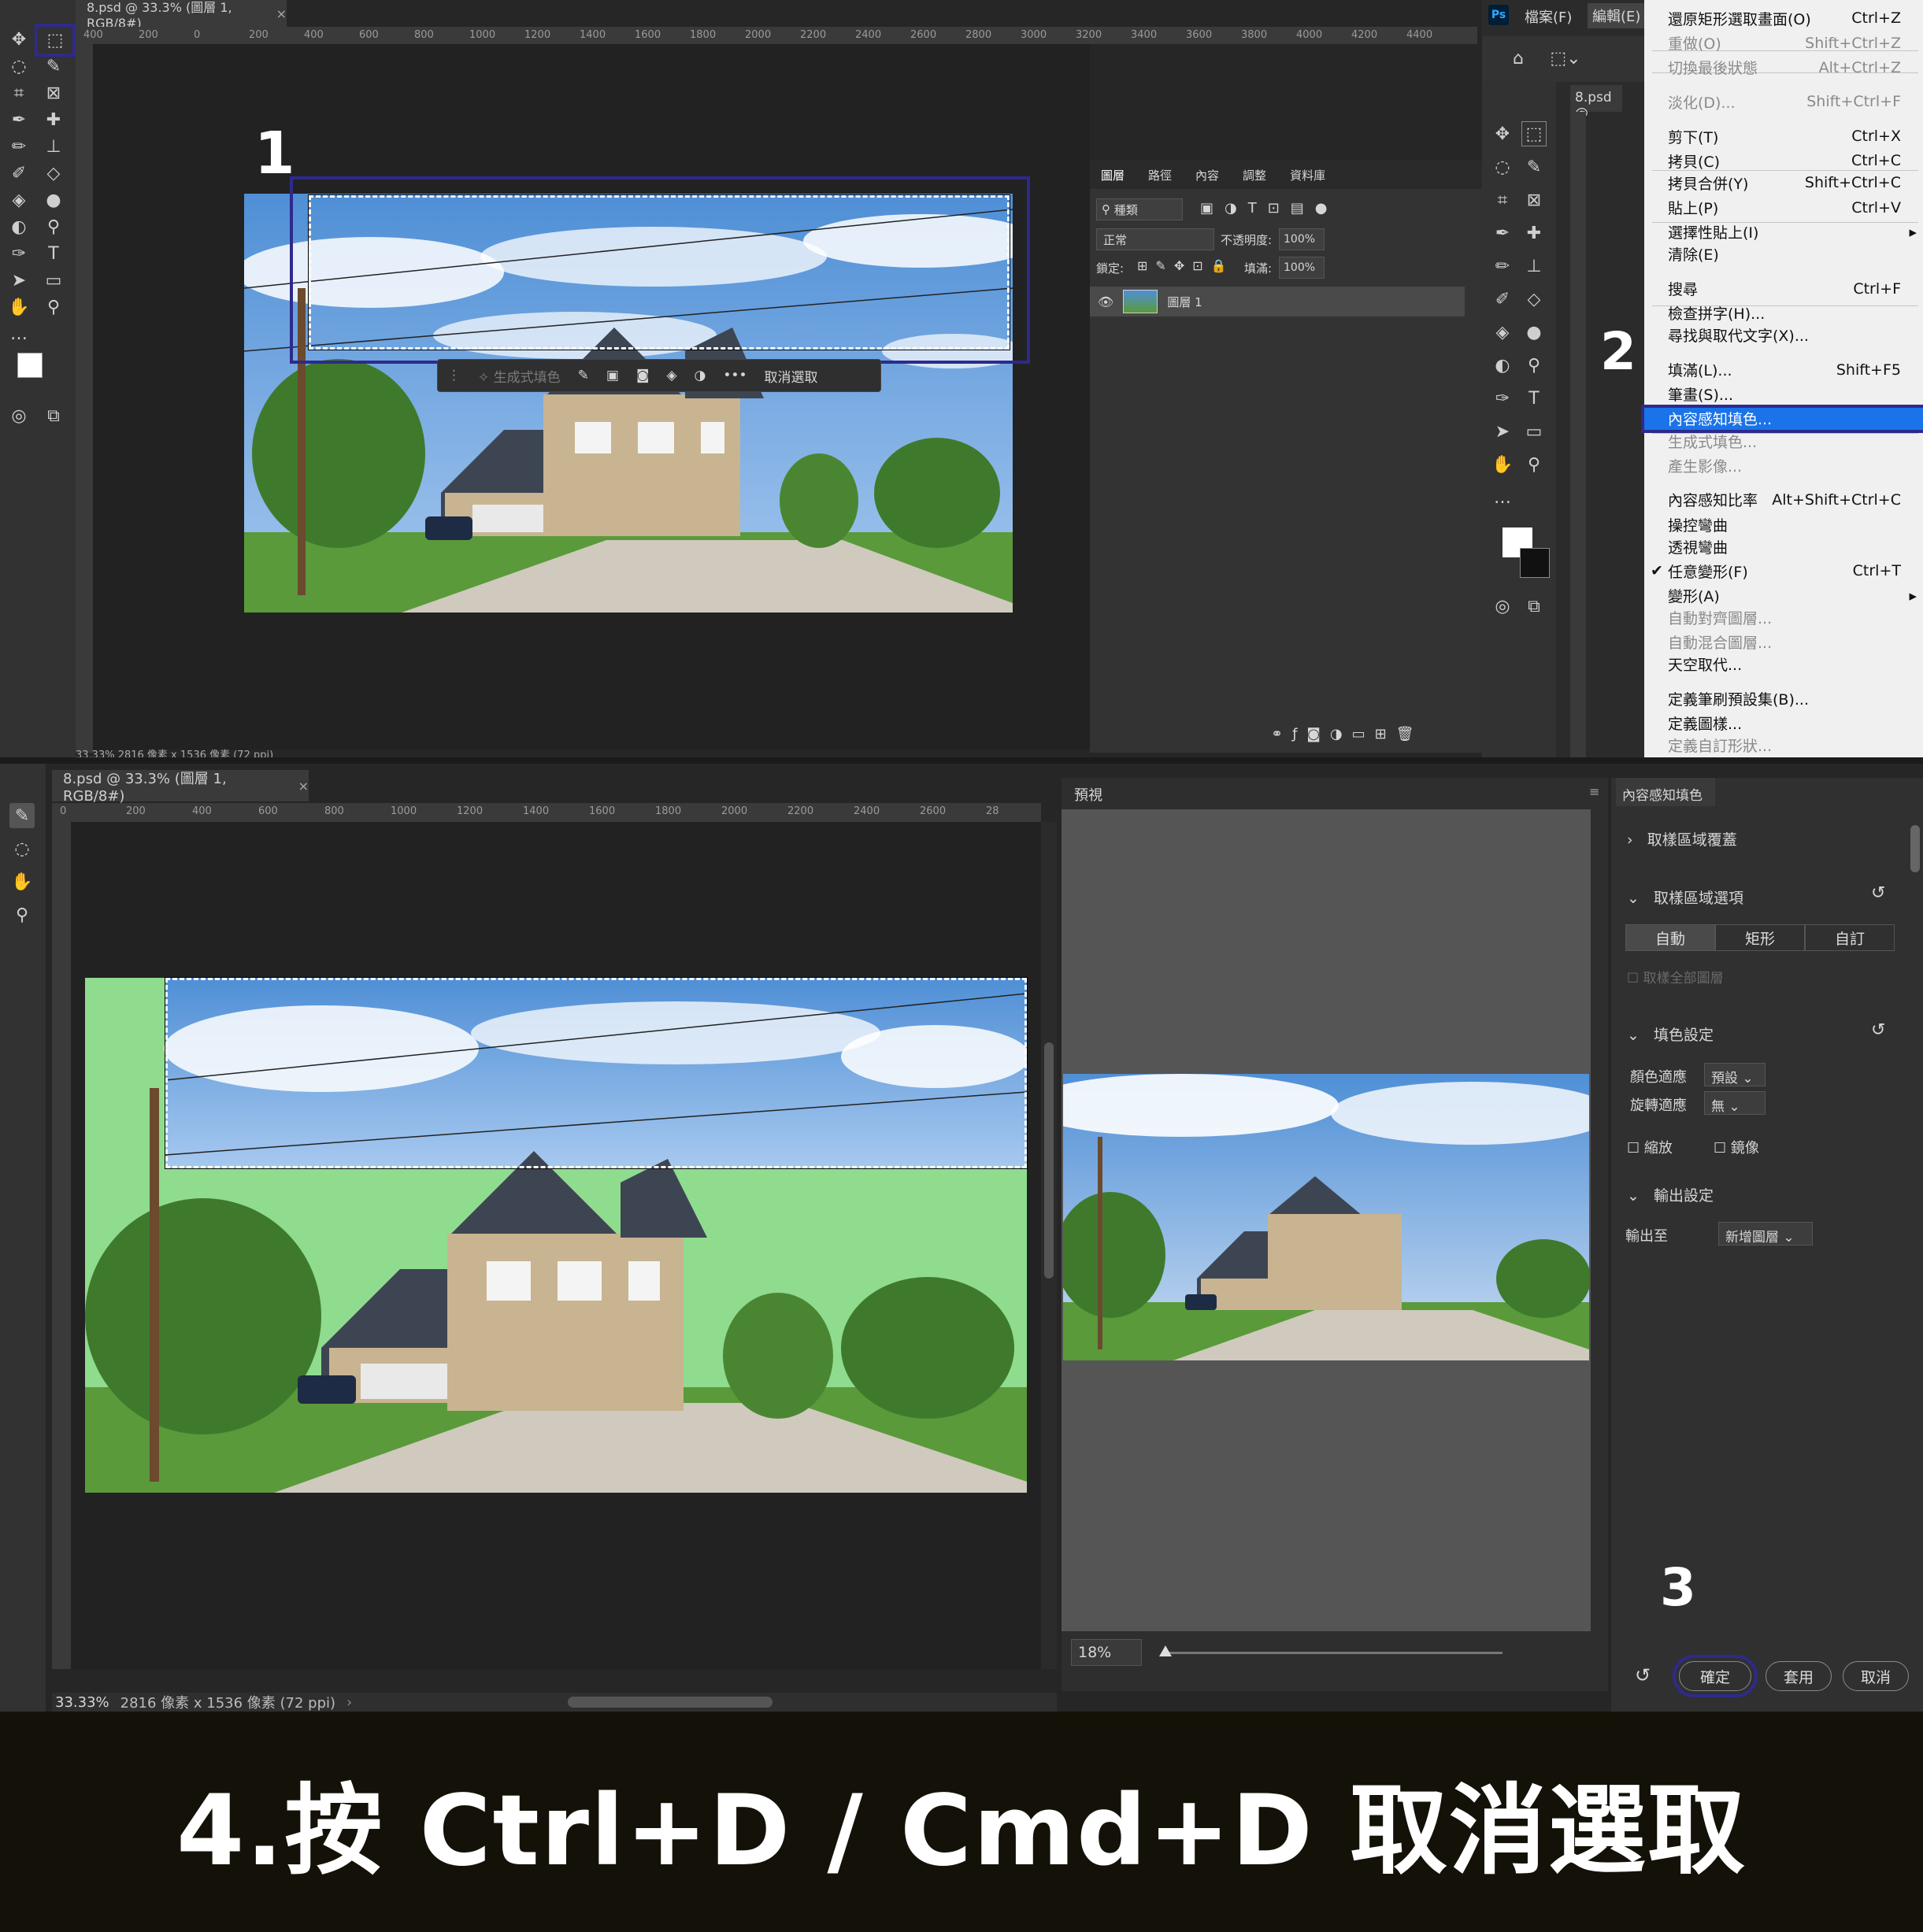  Describe the element at coordinates (1302, 239) in the screenshot. I see `opacity-field: 100%` at that location.